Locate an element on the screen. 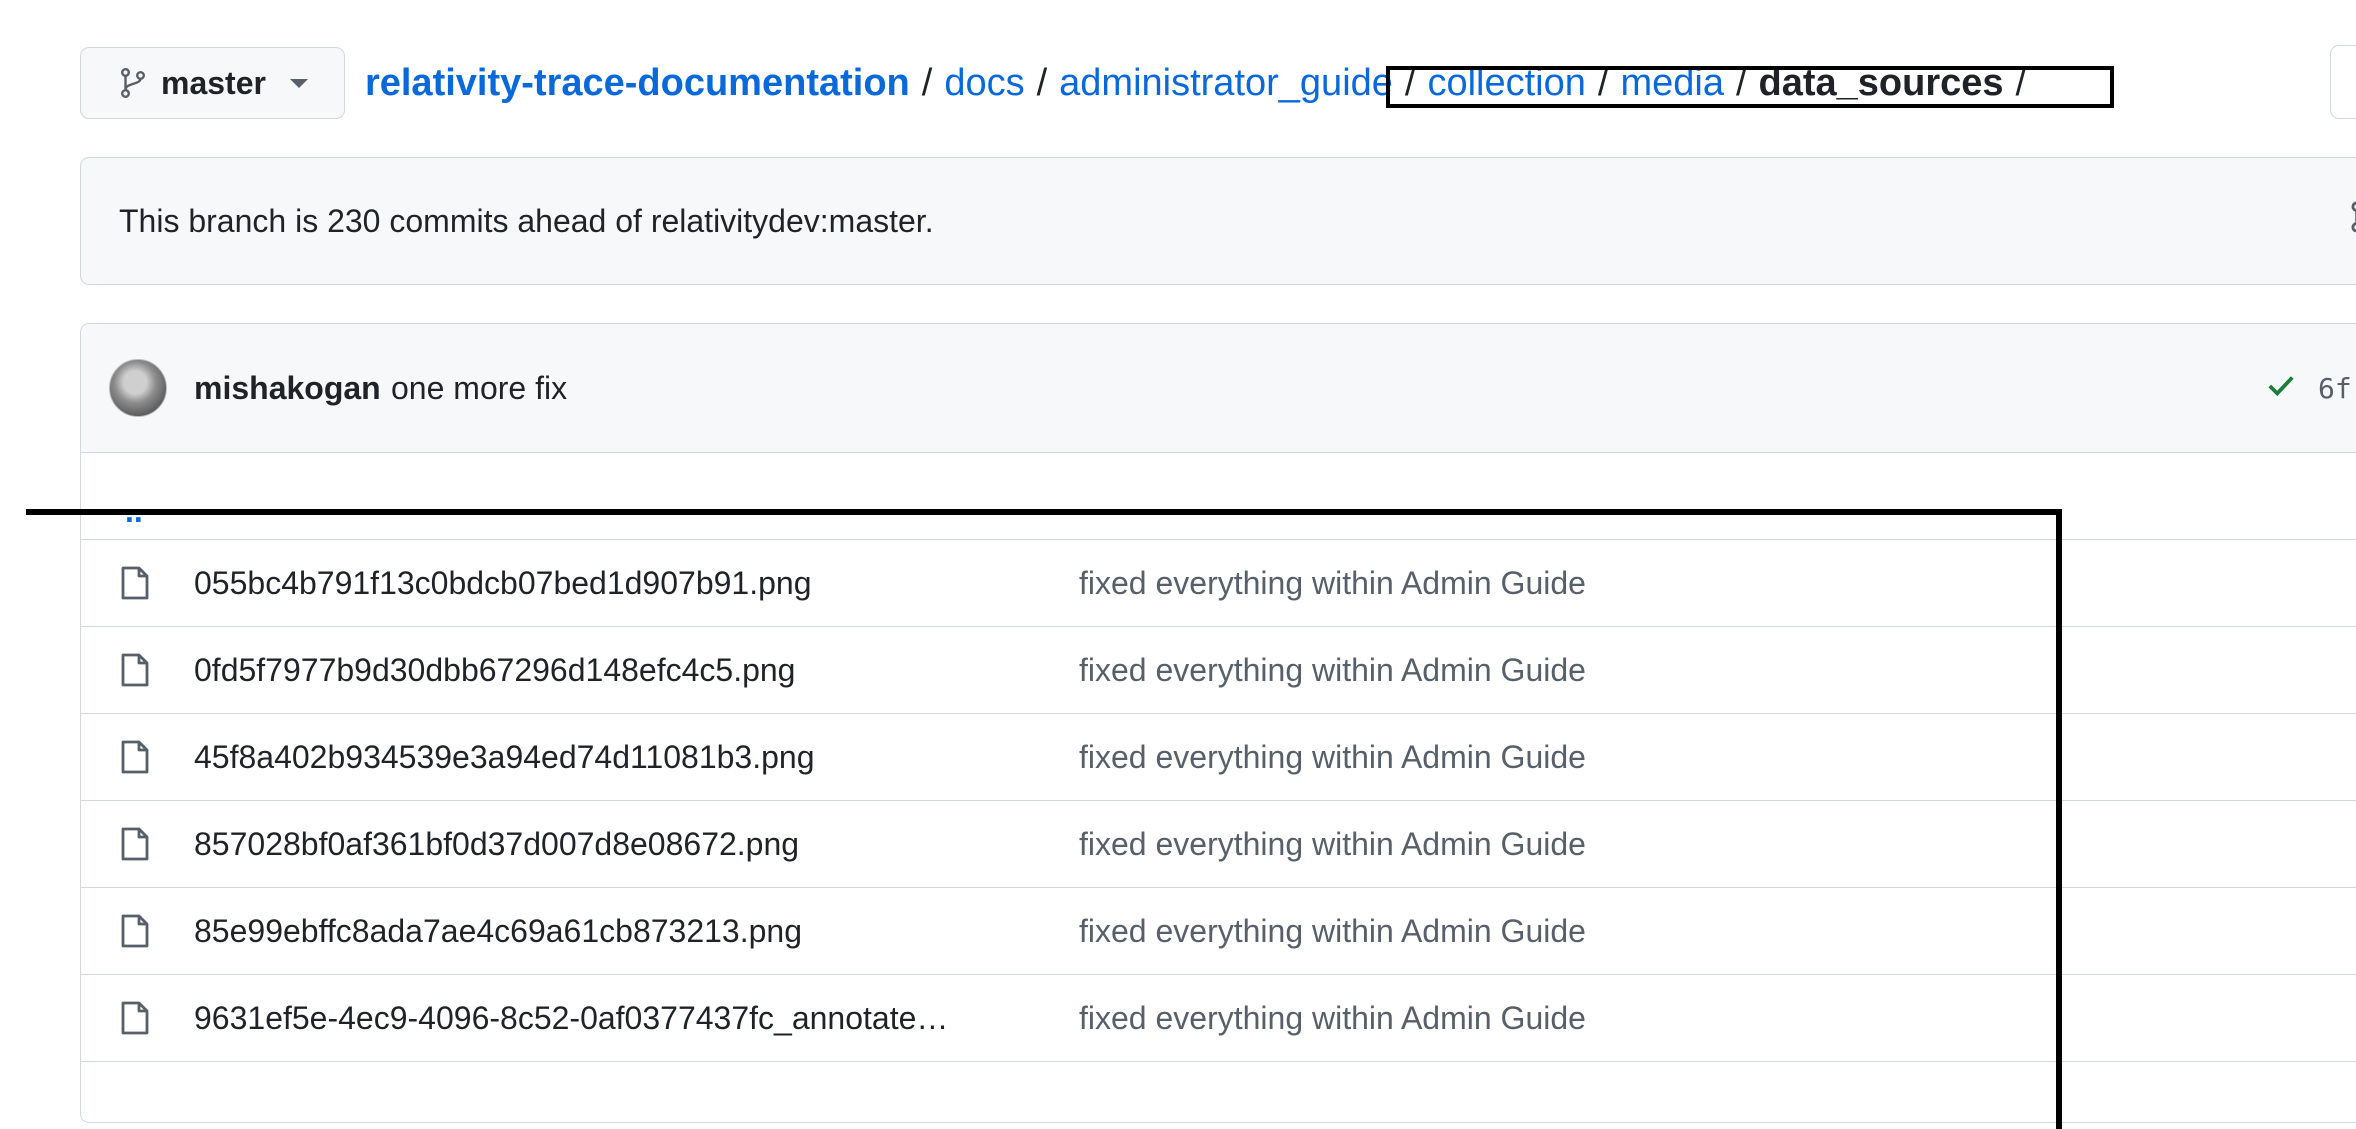 The image size is (2356, 1129). annotation-highlight-box is located at coordinates (1750, 87).